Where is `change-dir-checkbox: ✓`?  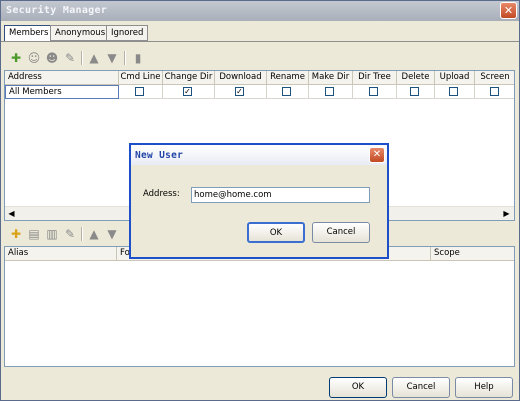 change-dir-checkbox: ✓ is located at coordinates (187, 91).